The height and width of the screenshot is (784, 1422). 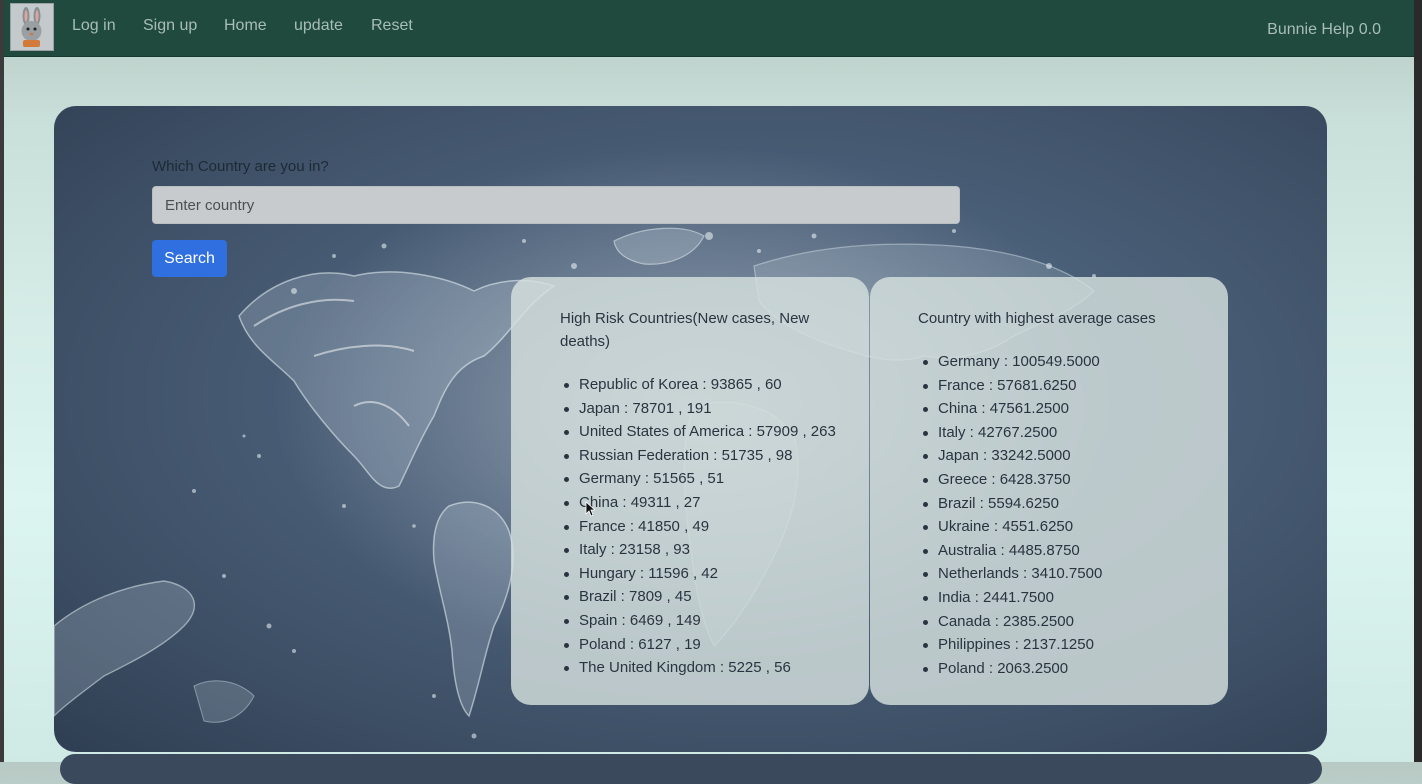 I want to click on list-item: Ukraine : 4551.6250, so click(x=1012, y=527).